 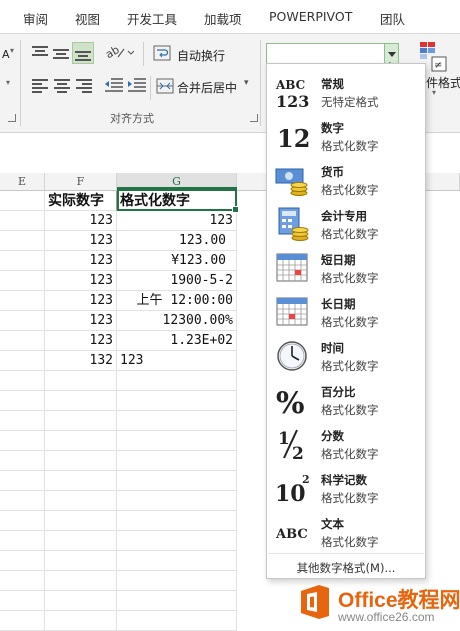 What do you see at coordinates (83, 53) in the screenshot?
I see `align-bottom-button` at bounding box center [83, 53].